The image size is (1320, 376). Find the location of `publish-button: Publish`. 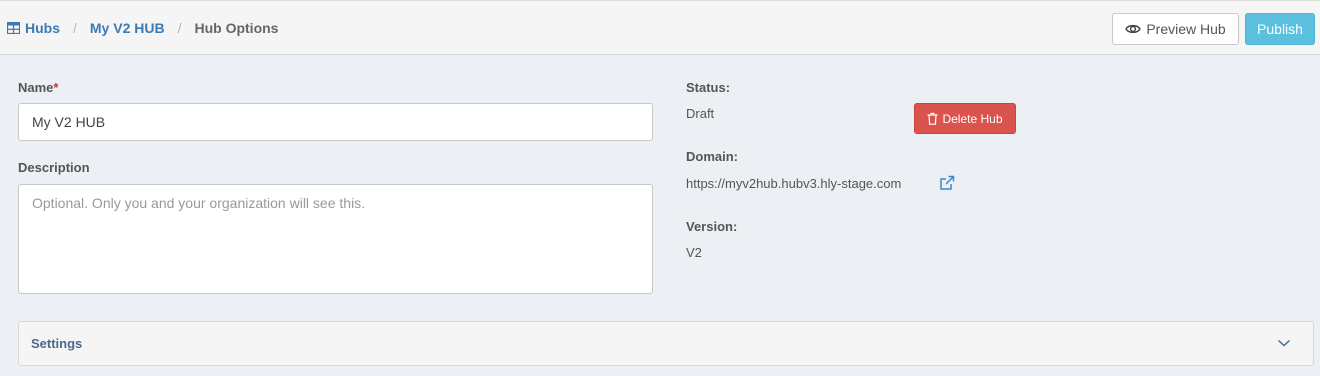

publish-button: Publish is located at coordinates (1280, 29).